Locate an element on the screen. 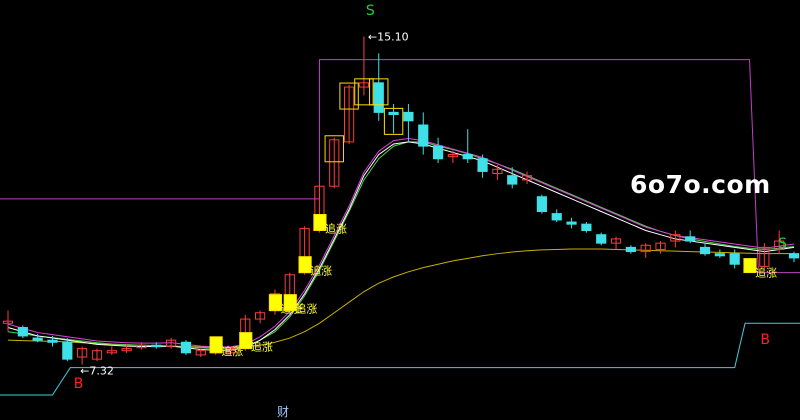  finance-tab: 财 is located at coordinates (283, 411).